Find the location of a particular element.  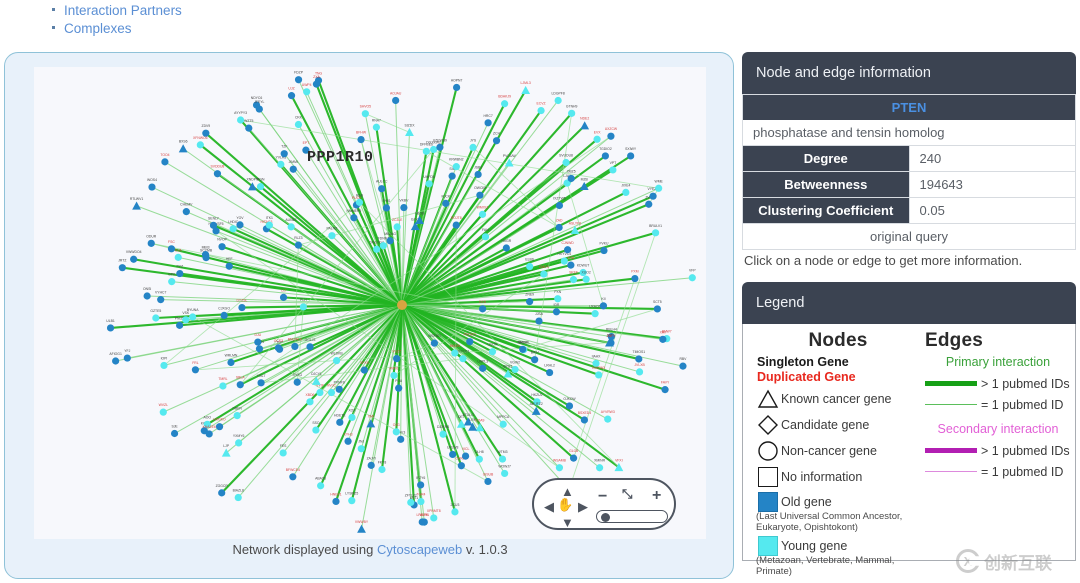

svg-text: SBLA is located at coordinates (240, 378).